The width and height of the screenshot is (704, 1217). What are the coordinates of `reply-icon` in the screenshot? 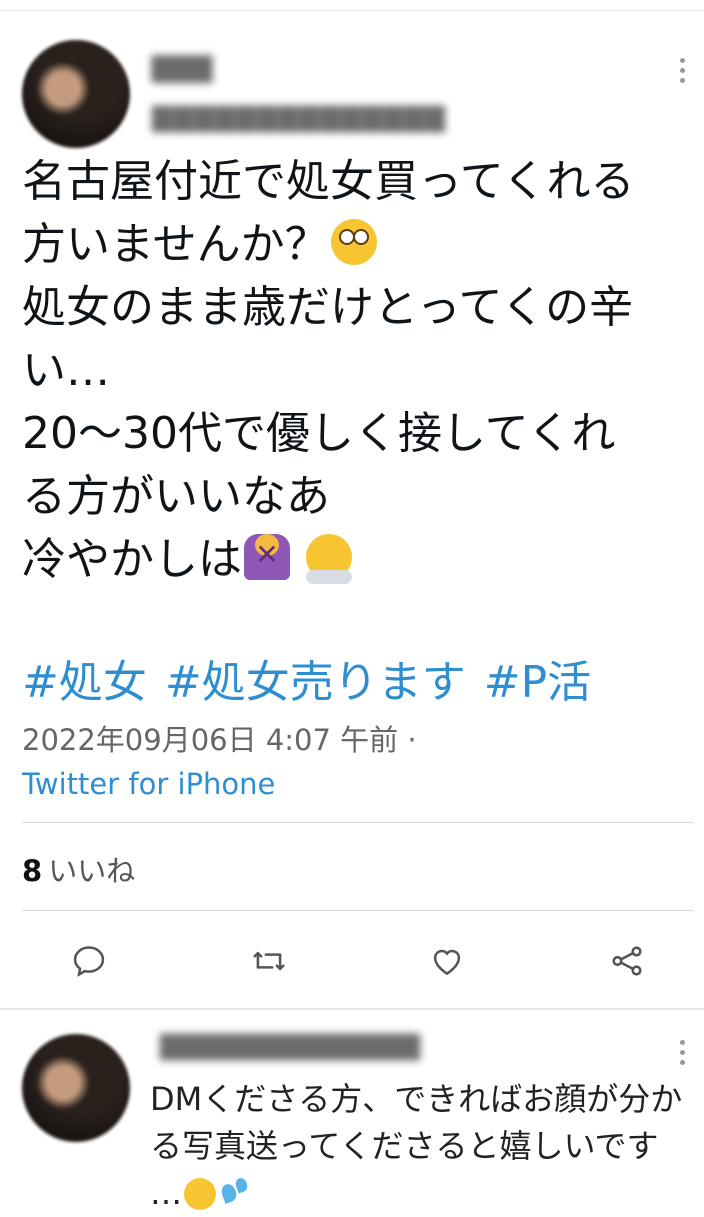 It's located at (89, 961).